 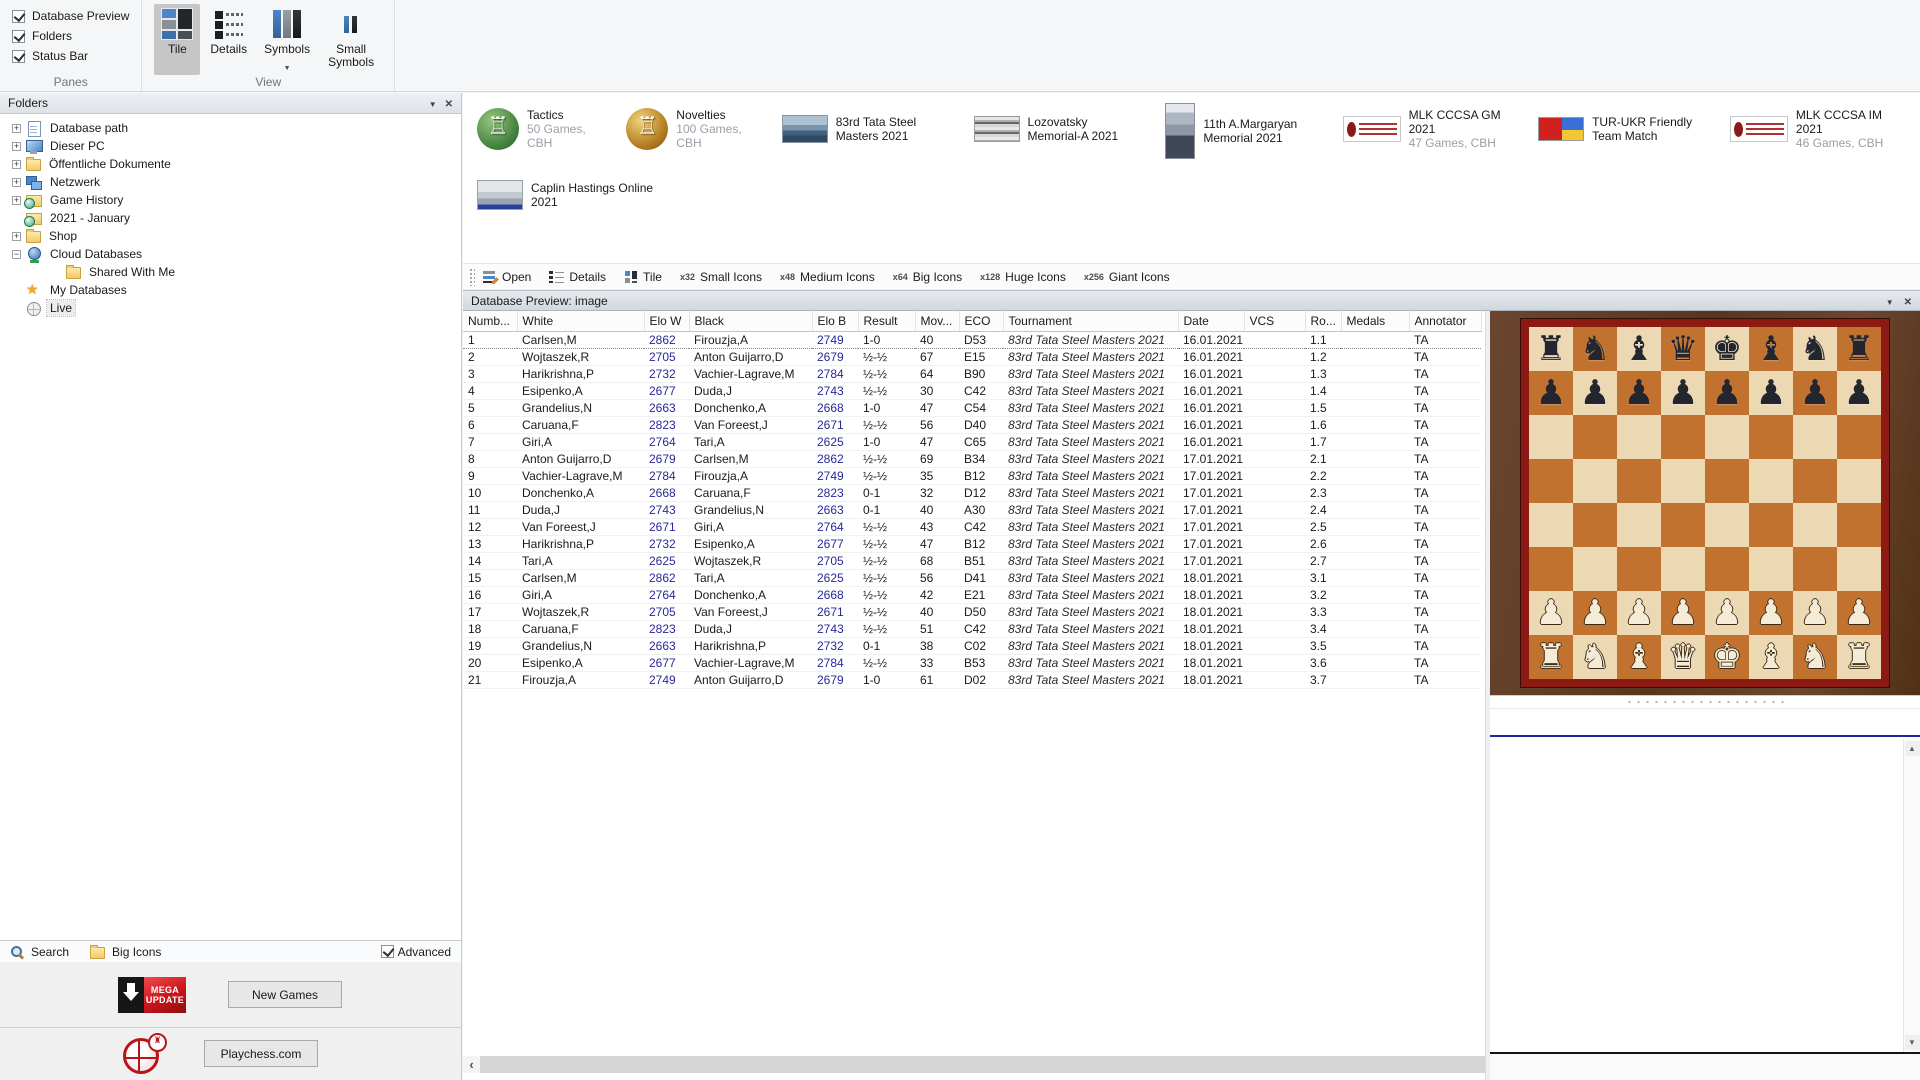 I want to click on folder-item-cloud-databases: Cloud Databases, so click(x=230, y=254).